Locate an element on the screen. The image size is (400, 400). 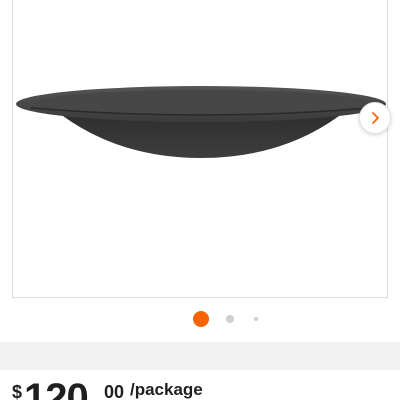
next-image-button is located at coordinates (375, 118).